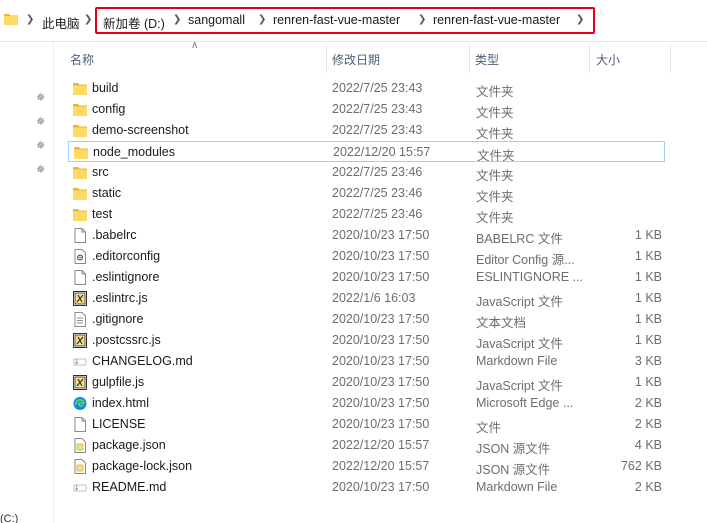 This screenshot has width=707, height=523. What do you see at coordinates (366, 88) in the screenshot?
I see `file-row: build 2022/7/25 23:43 文件夹` at bounding box center [366, 88].